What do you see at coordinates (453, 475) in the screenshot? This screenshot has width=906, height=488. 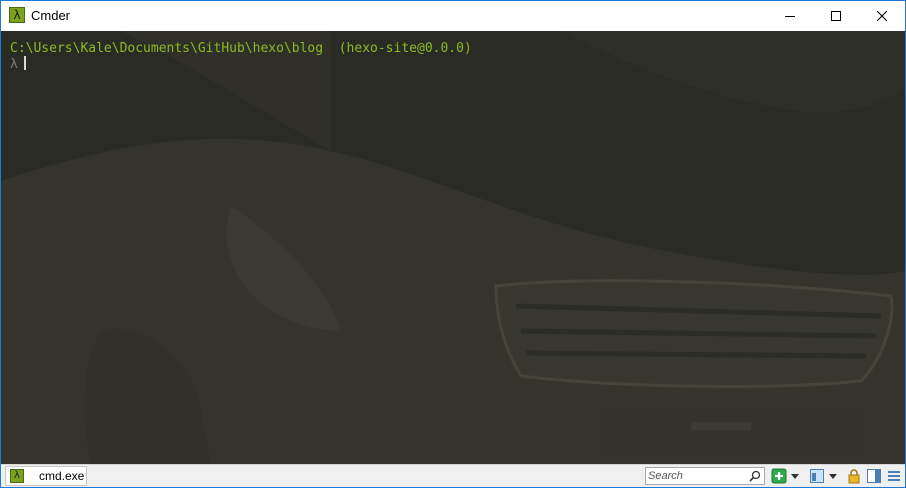 I see `status-bar: λ cmd.exe` at bounding box center [453, 475].